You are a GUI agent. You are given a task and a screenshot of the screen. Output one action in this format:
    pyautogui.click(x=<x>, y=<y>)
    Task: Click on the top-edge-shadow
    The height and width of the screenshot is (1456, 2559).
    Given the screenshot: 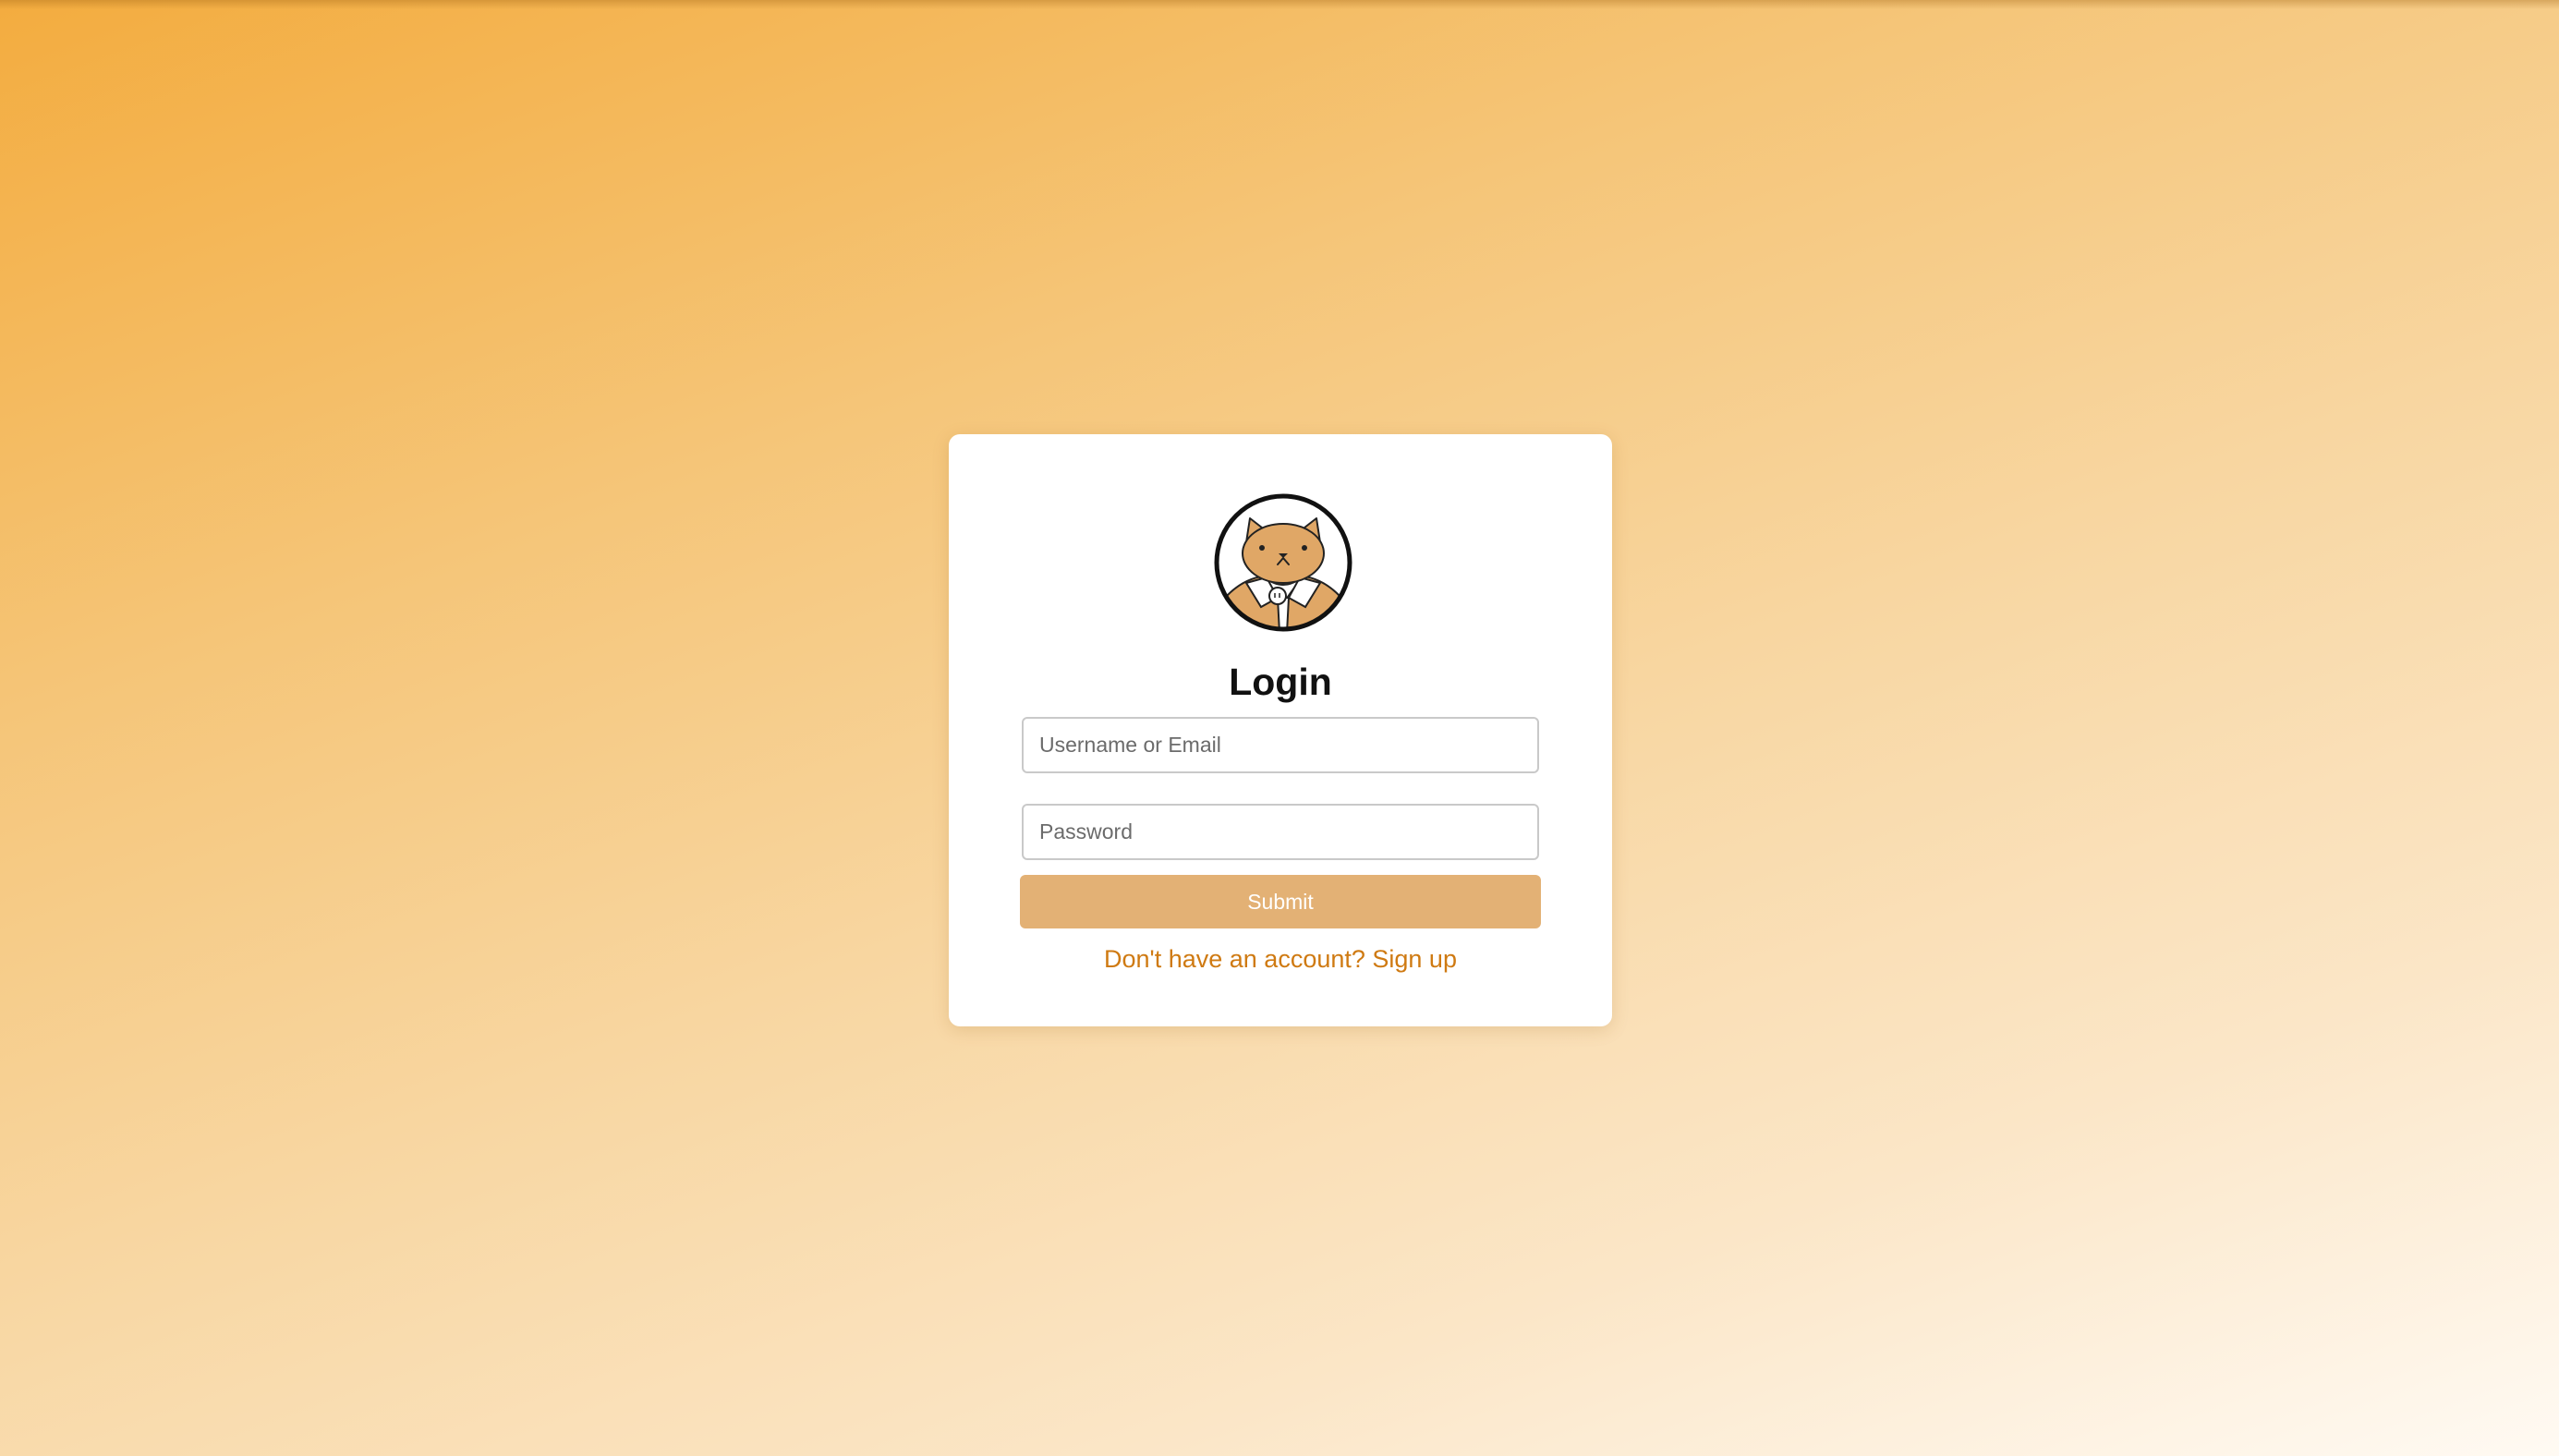 What is the action you would take?
    pyautogui.click(x=1279, y=4)
    